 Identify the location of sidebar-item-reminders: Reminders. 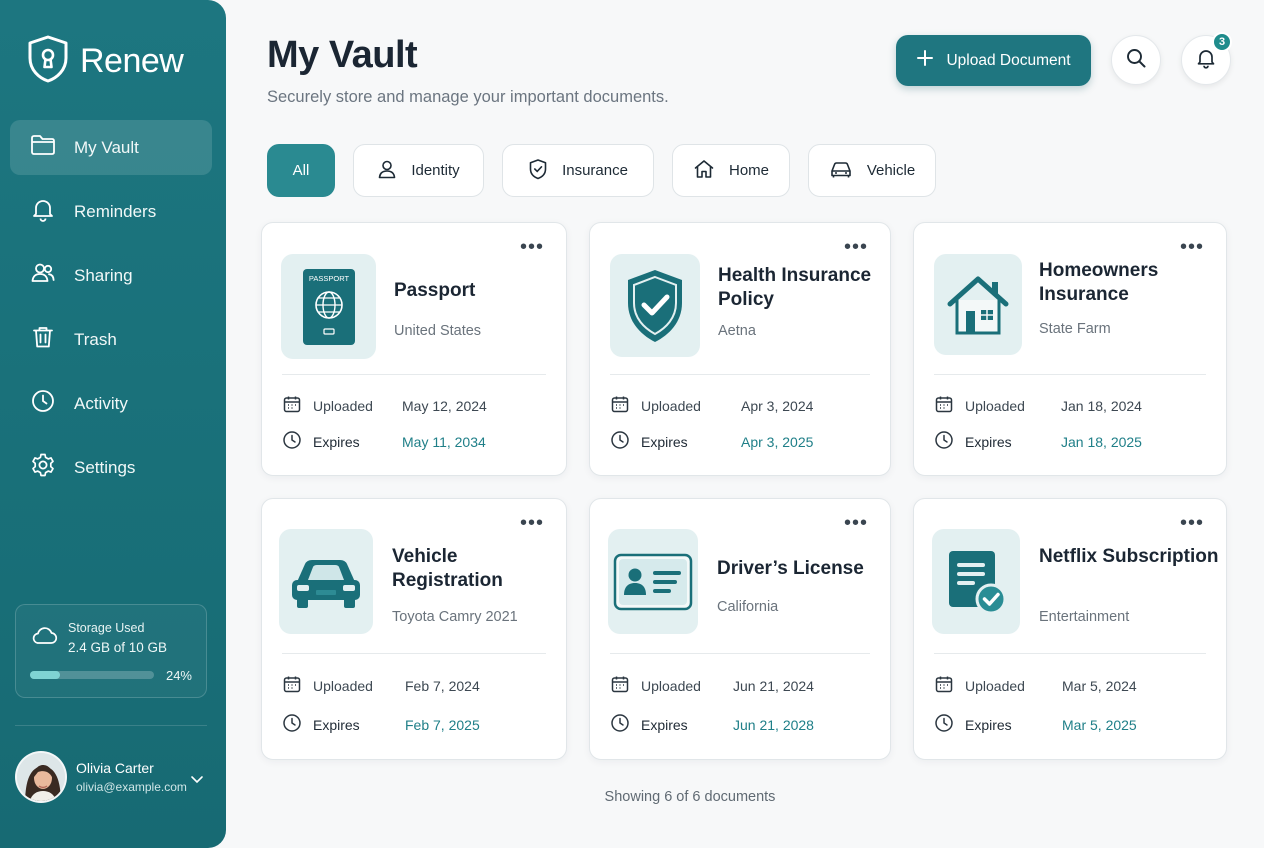
(111, 211).